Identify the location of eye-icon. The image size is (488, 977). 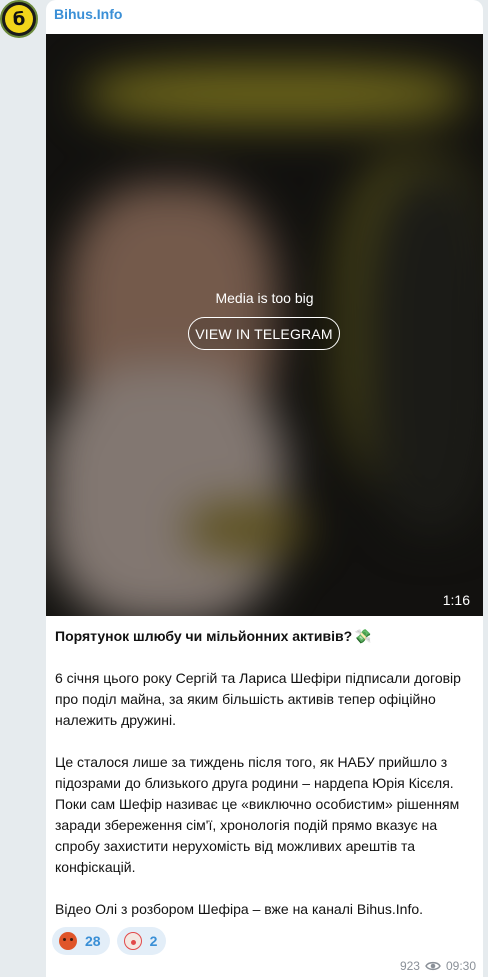
(433, 966).